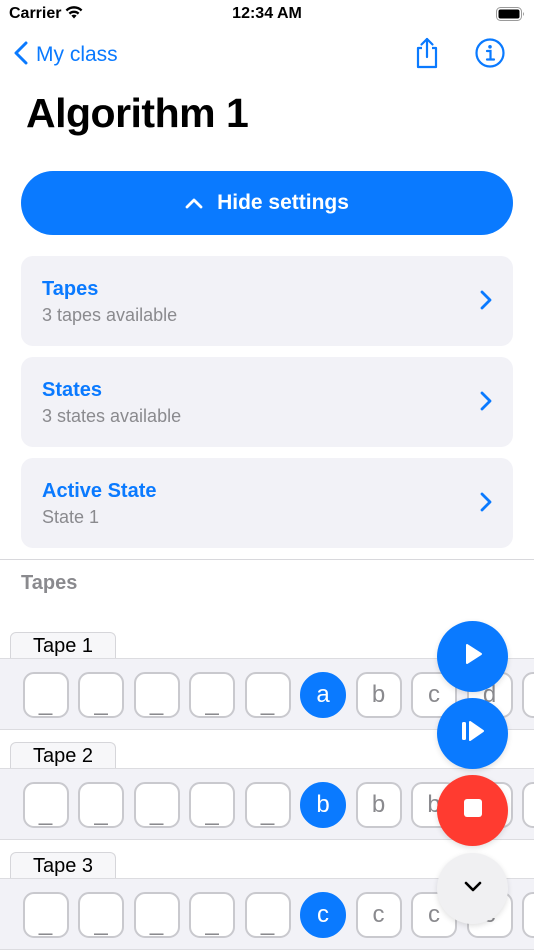 Image resolution: width=534 pixels, height=950 pixels. I want to click on card-title: States, so click(72, 390).